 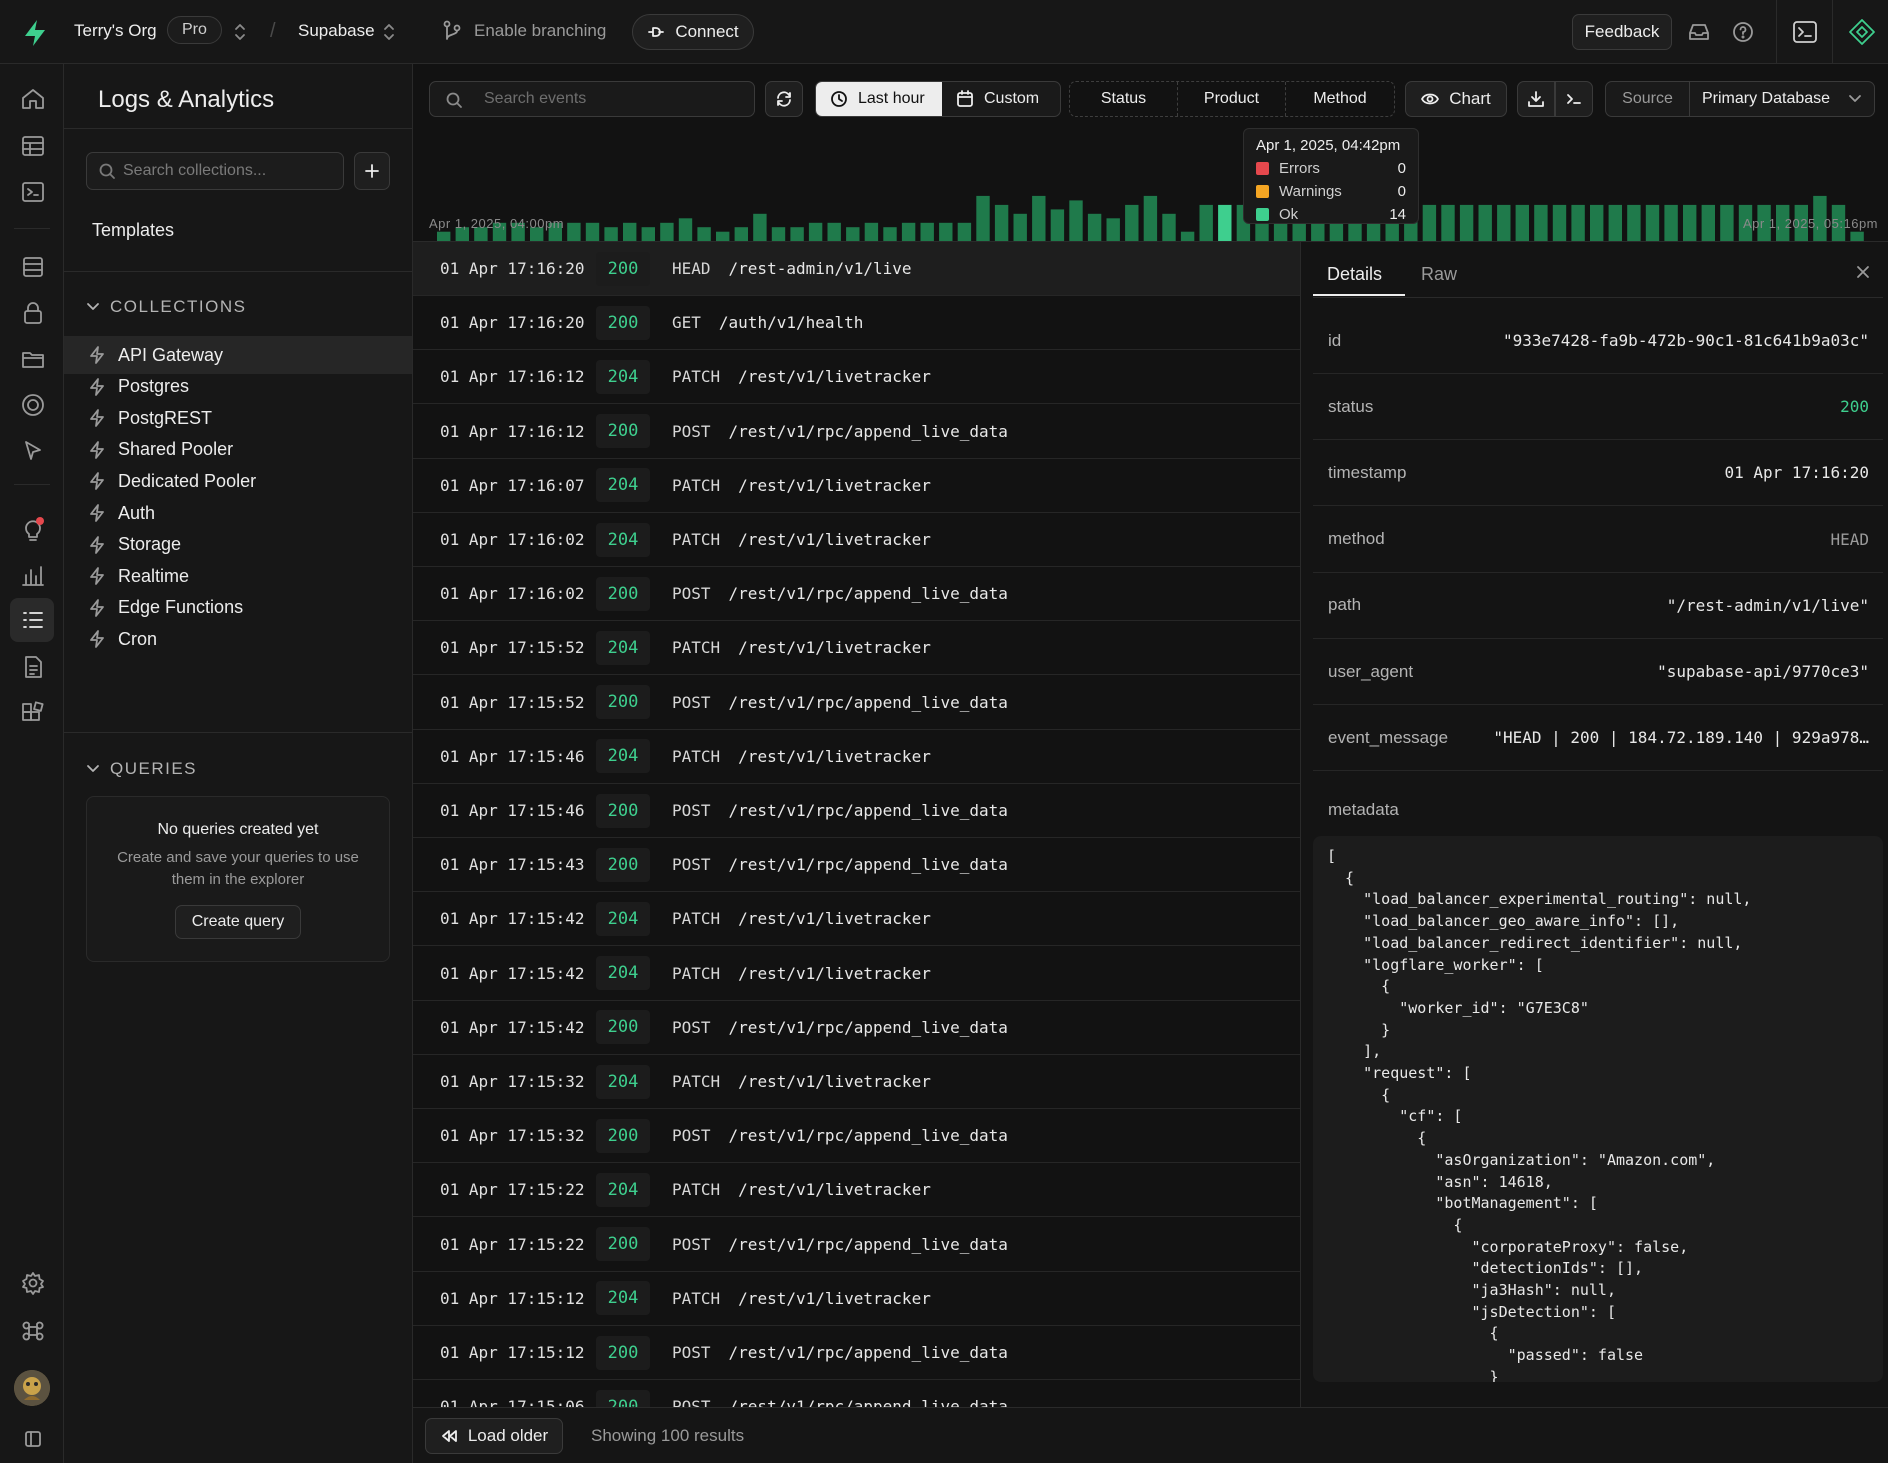 What do you see at coordinates (494, 1435) in the screenshot?
I see `load-older-button: Load older` at bounding box center [494, 1435].